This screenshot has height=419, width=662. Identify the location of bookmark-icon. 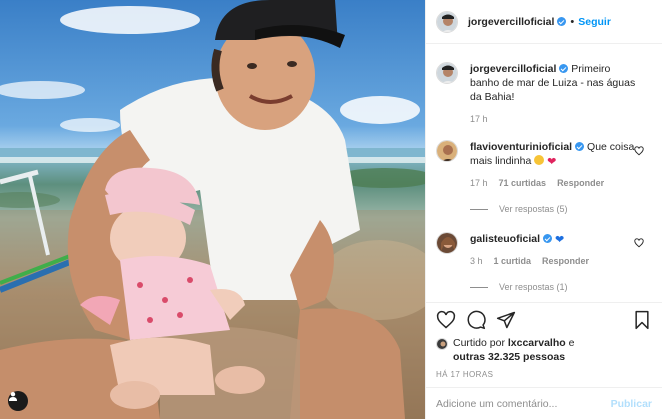
(642, 320).